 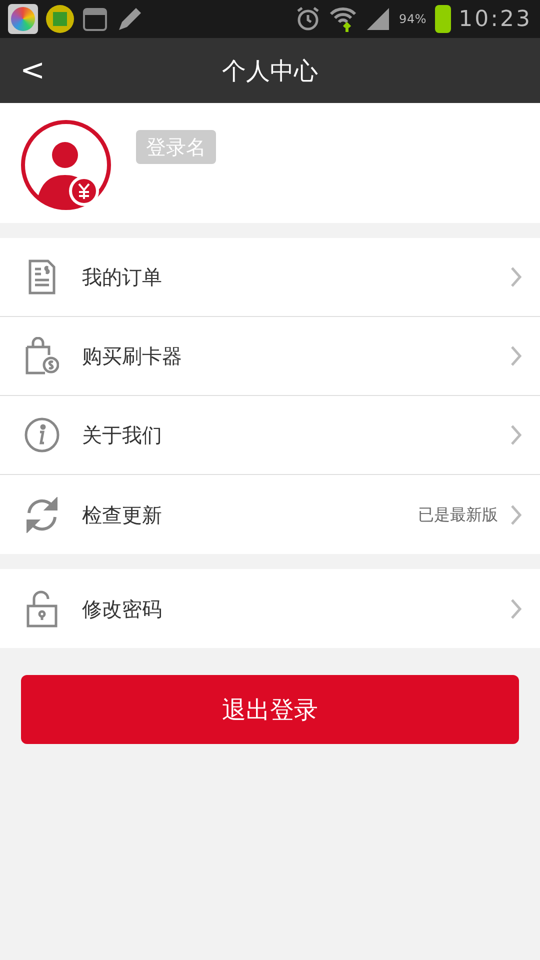 What do you see at coordinates (42, 435) in the screenshot?
I see `info-icon` at bounding box center [42, 435].